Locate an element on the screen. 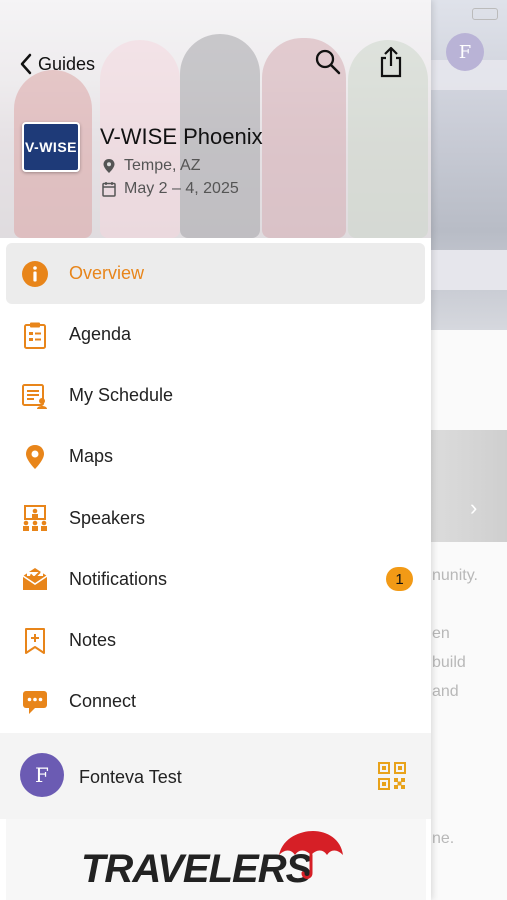  sponsor-logo: TRAVELERS is located at coordinates (216, 860).